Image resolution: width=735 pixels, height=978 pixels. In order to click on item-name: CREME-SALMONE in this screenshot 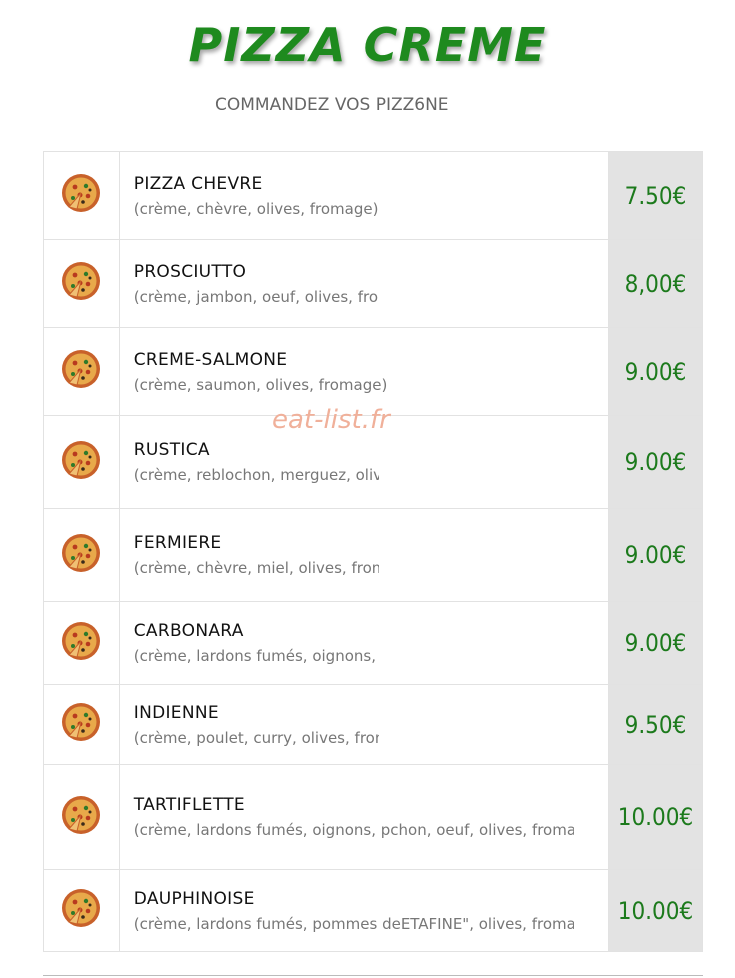, I will do `click(210, 359)`.